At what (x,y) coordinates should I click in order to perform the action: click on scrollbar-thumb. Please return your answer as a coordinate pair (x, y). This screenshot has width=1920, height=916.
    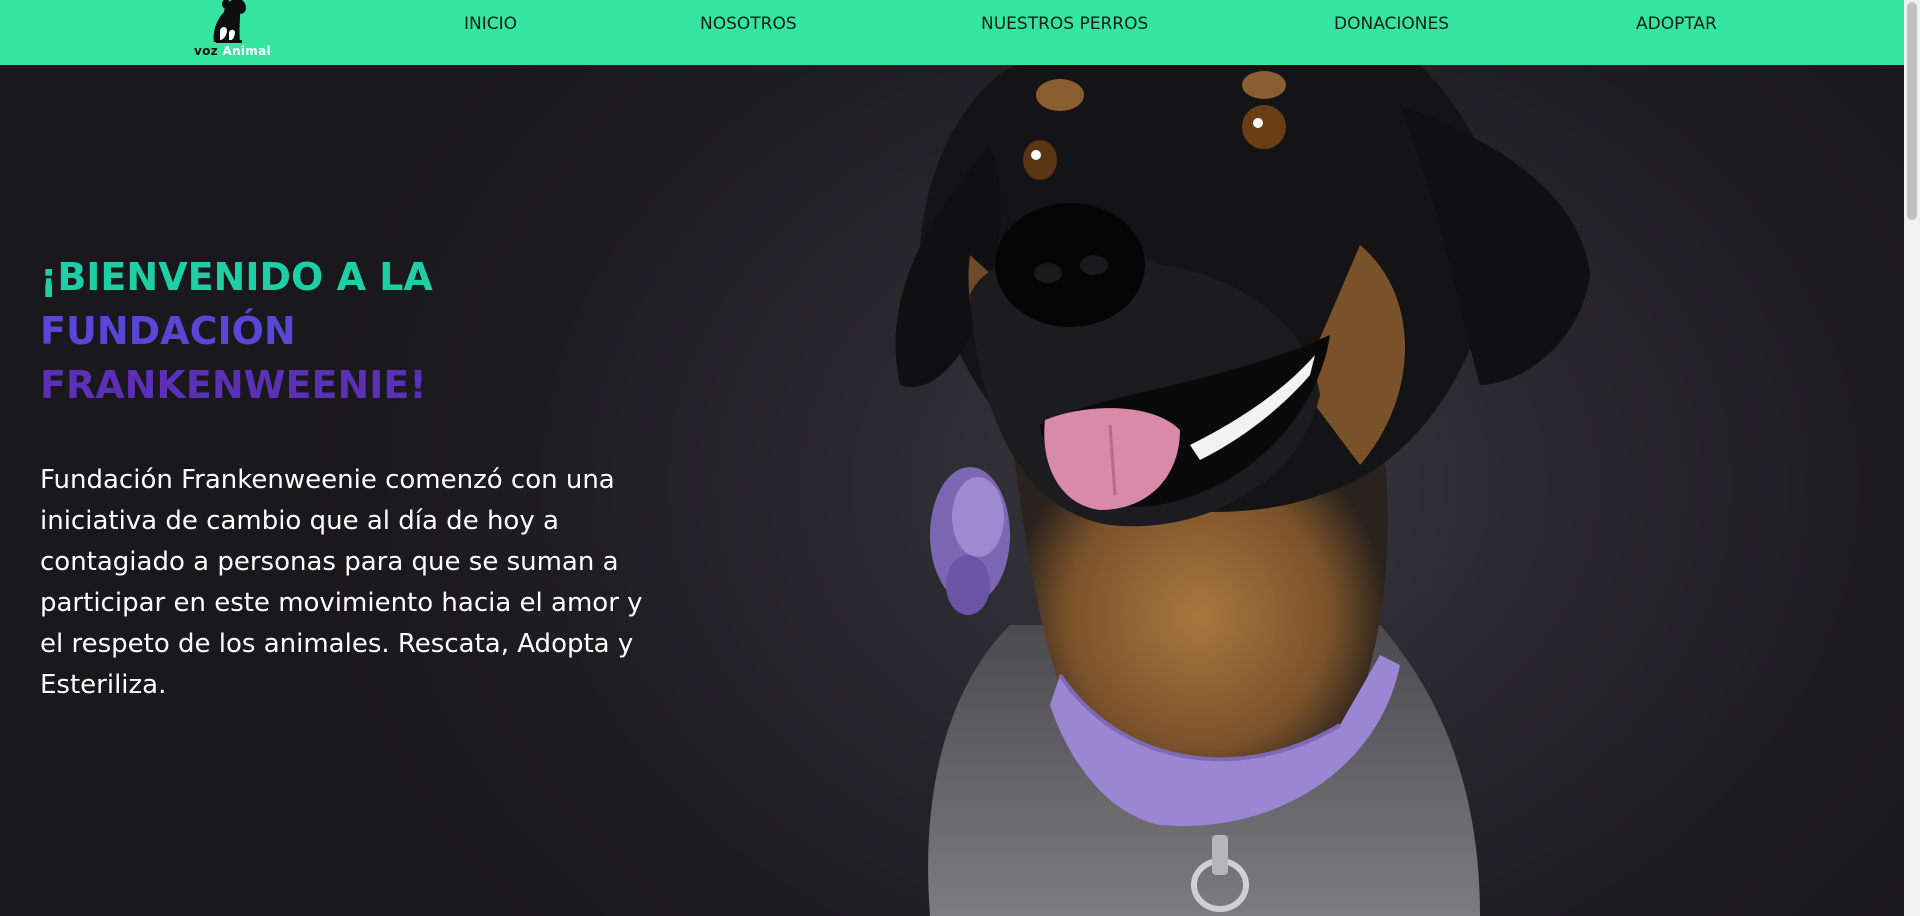
    Looking at the image, I should click on (1912, 111).